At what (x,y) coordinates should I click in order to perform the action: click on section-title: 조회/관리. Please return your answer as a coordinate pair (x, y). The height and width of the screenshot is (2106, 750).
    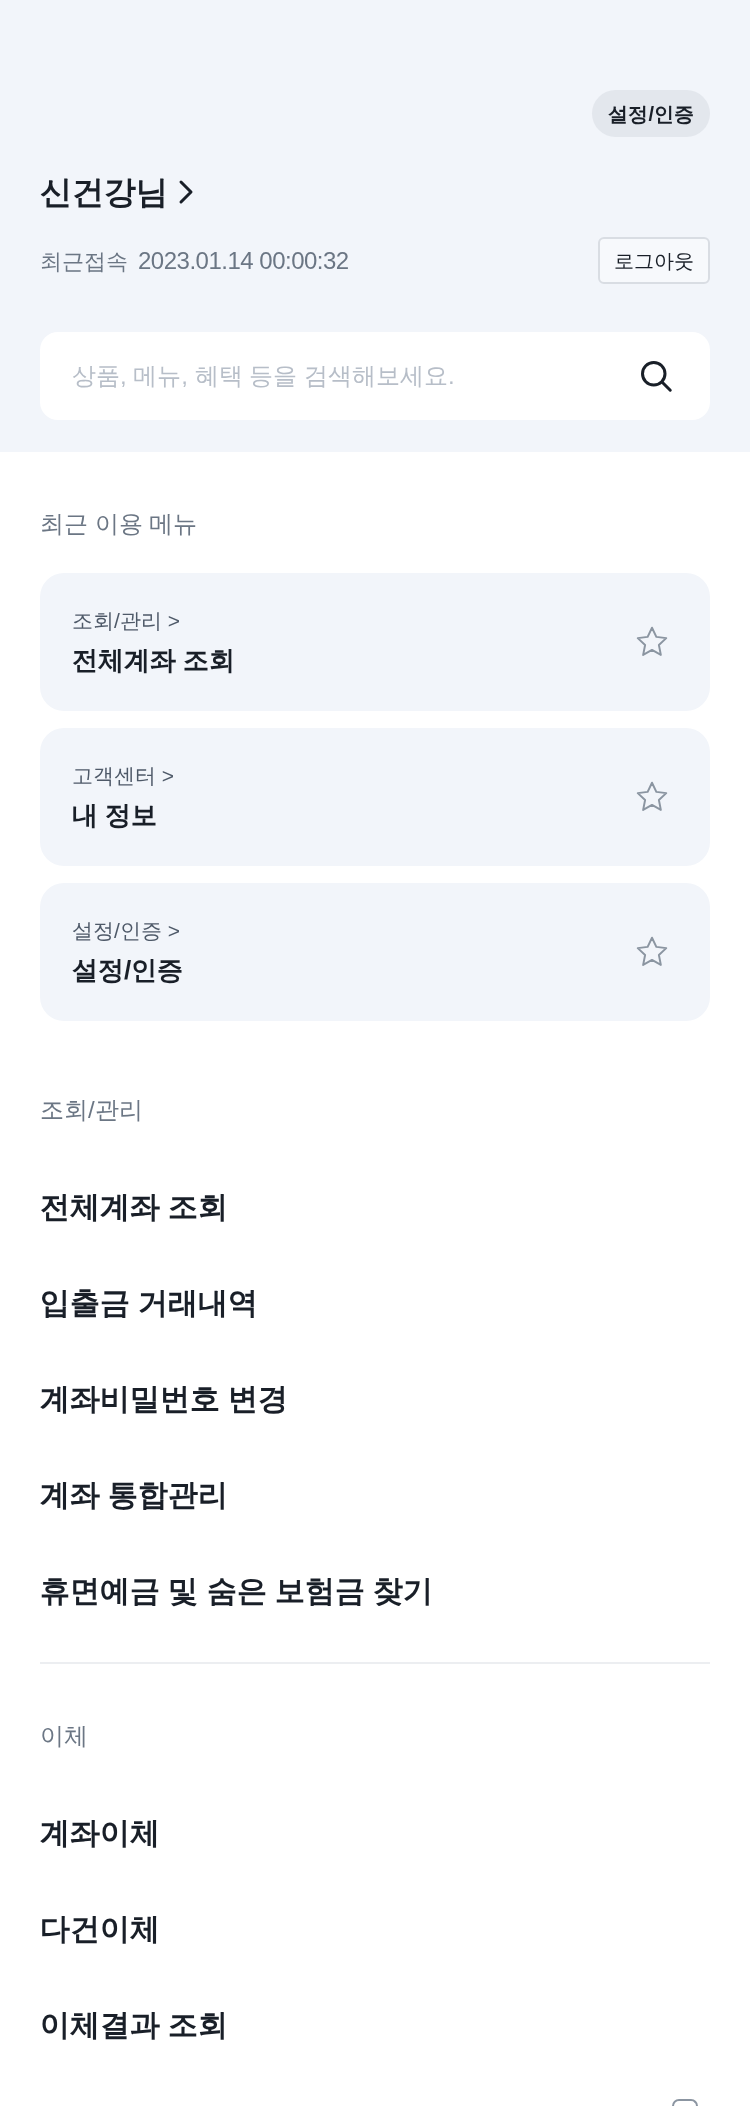
    Looking at the image, I should click on (91, 1110).